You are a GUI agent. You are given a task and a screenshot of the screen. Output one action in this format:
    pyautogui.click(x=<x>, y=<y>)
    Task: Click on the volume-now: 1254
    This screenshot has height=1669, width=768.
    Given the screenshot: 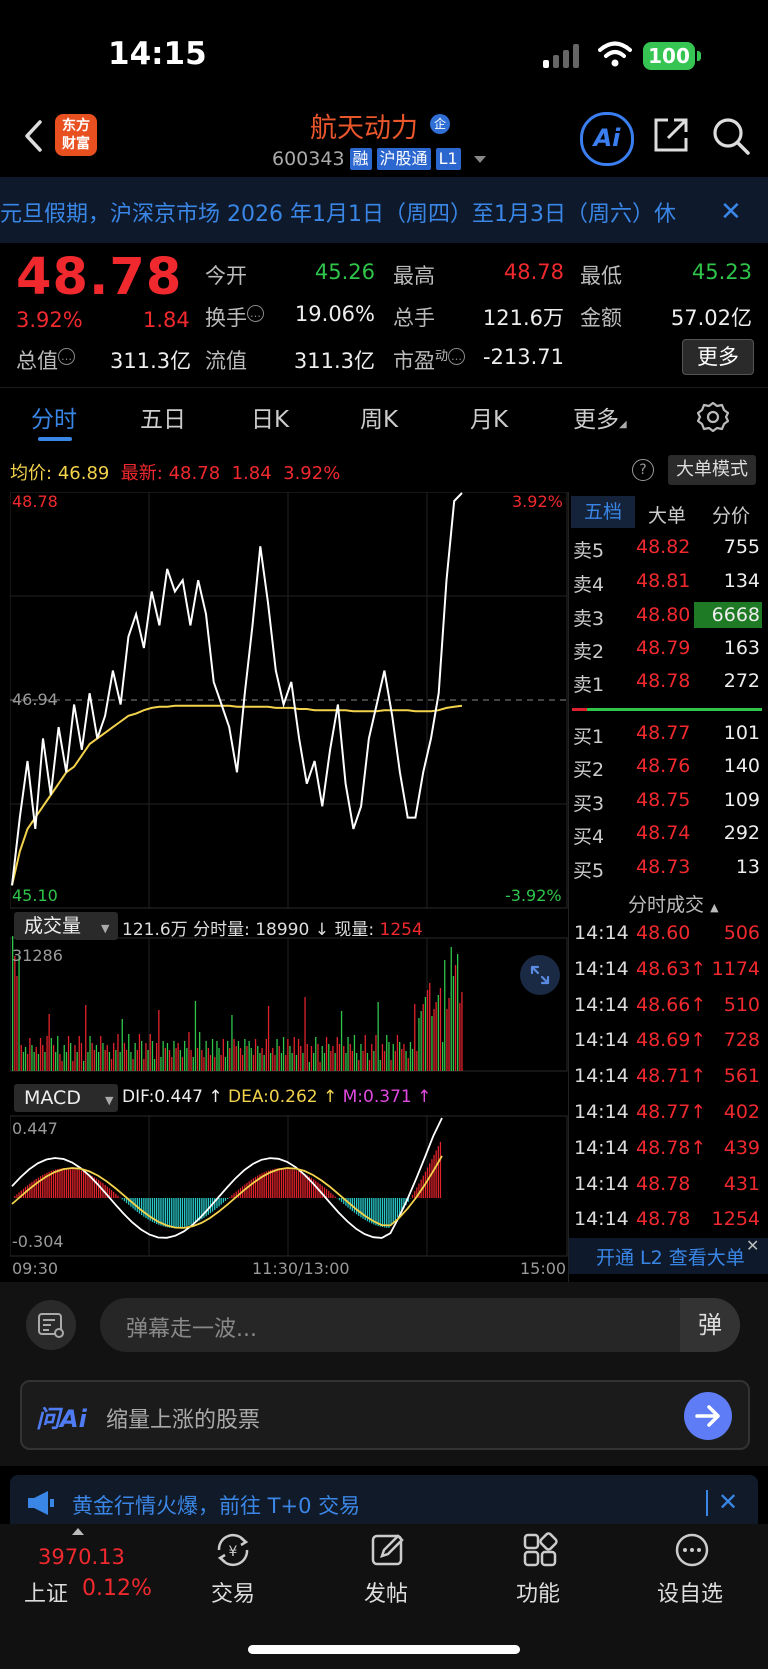 What is the action you would take?
    pyautogui.click(x=401, y=930)
    